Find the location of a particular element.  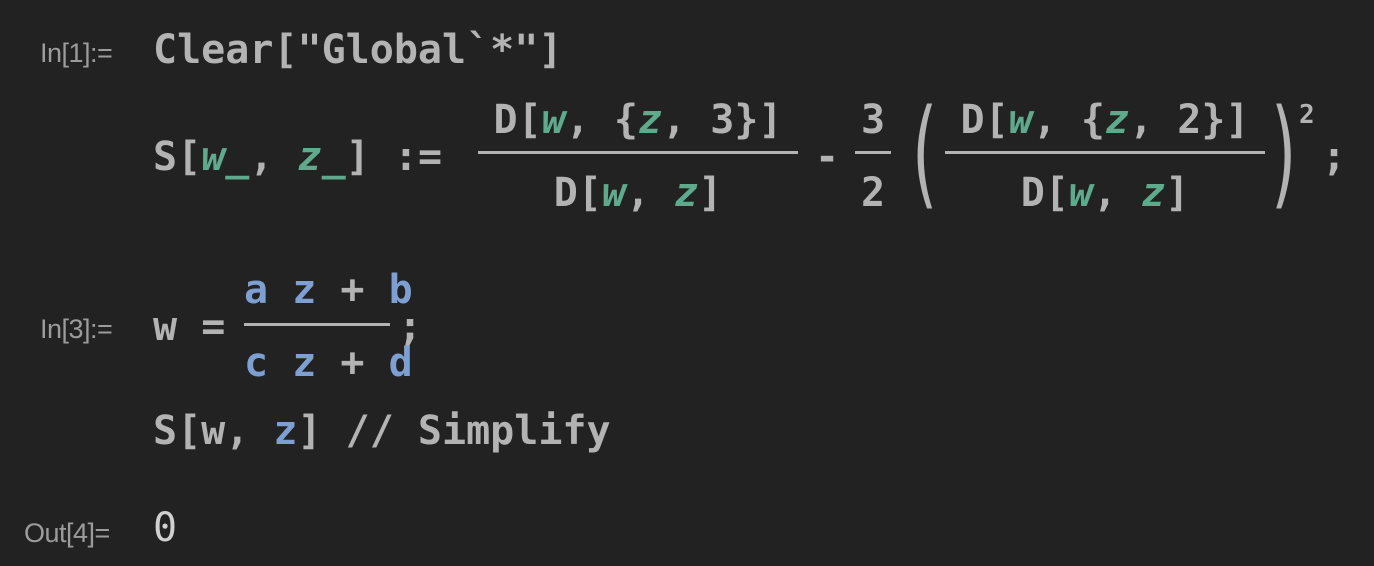

s-comma: , is located at coordinates (261, 157).